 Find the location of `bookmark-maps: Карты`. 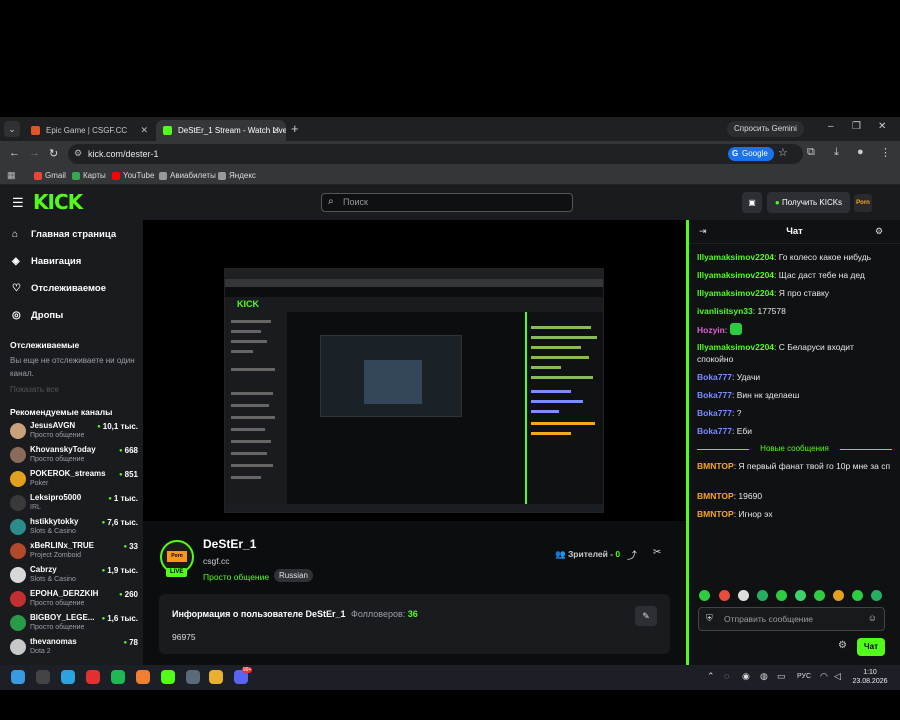

bookmark-maps: Карты is located at coordinates (89, 176).